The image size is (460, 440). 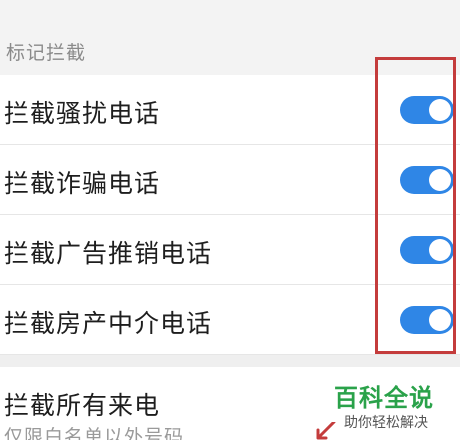 I want to click on setting-label: 拦截诈骗电话, so click(x=82, y=183).